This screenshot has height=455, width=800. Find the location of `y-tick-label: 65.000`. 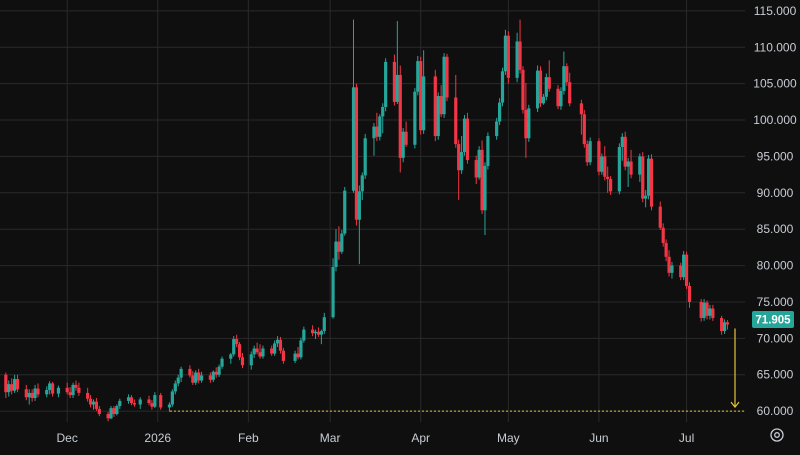

y-tick-label: 65.000 is located at coordinates (775, 375).